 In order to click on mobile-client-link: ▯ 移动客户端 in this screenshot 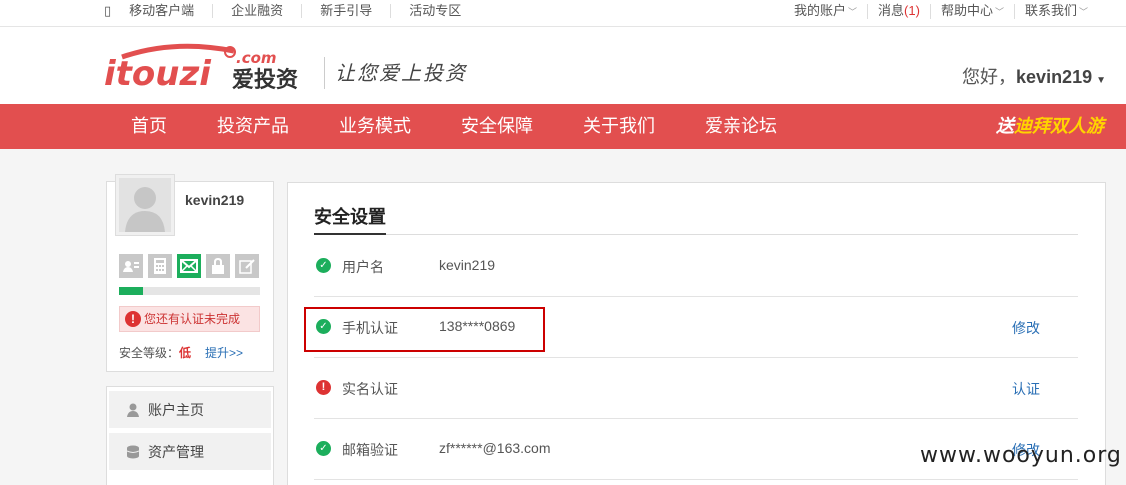, I will do `click(158, 11)`.